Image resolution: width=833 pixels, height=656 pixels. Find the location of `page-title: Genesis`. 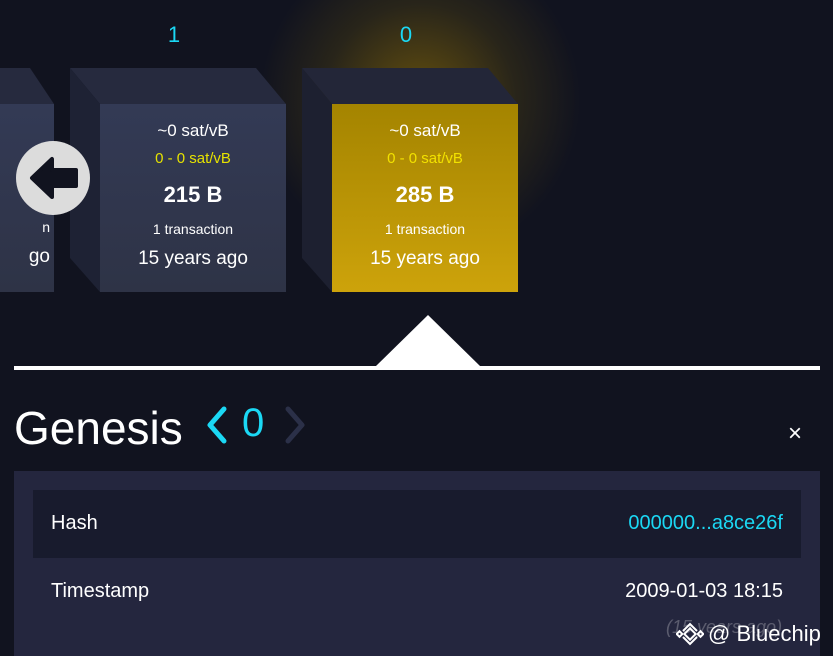

page-title: Genesis is located at coordinates (98, 428).